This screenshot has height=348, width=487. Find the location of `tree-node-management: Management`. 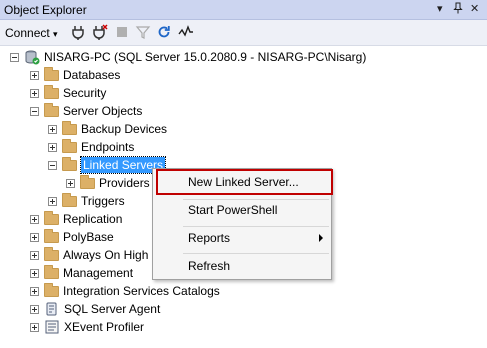

tree-node-management: Management is located at coordinates (81, 273).